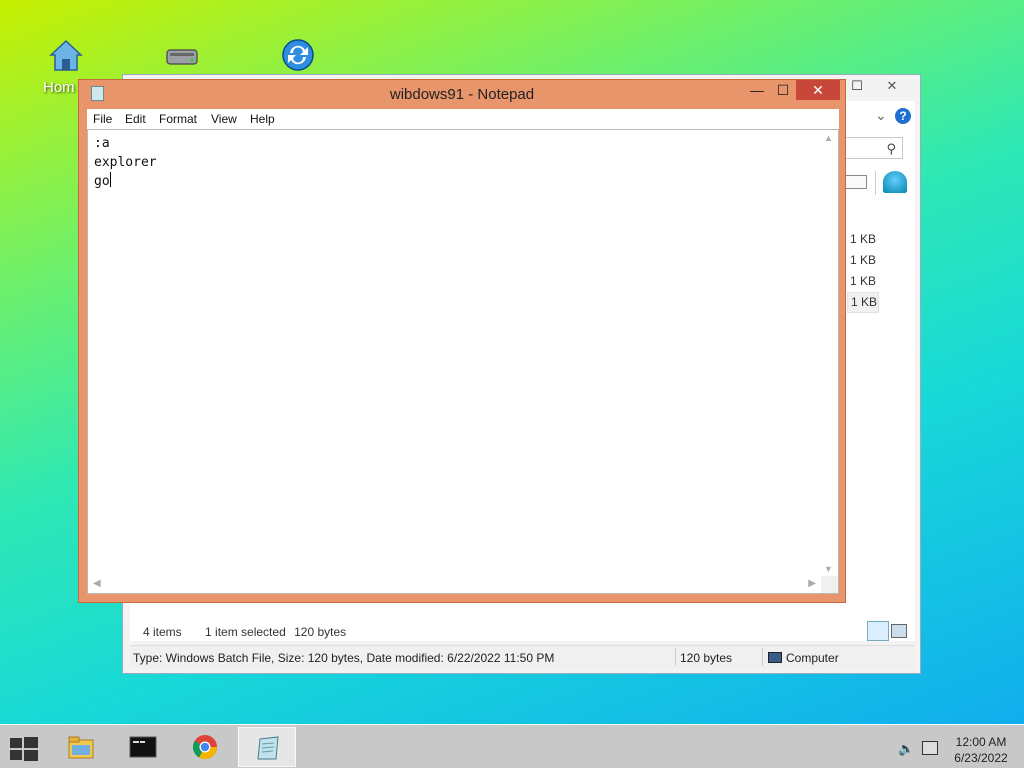 This screenshot has width=1024, height=768. I want to click on text-line: explorer, so click(125, 162).